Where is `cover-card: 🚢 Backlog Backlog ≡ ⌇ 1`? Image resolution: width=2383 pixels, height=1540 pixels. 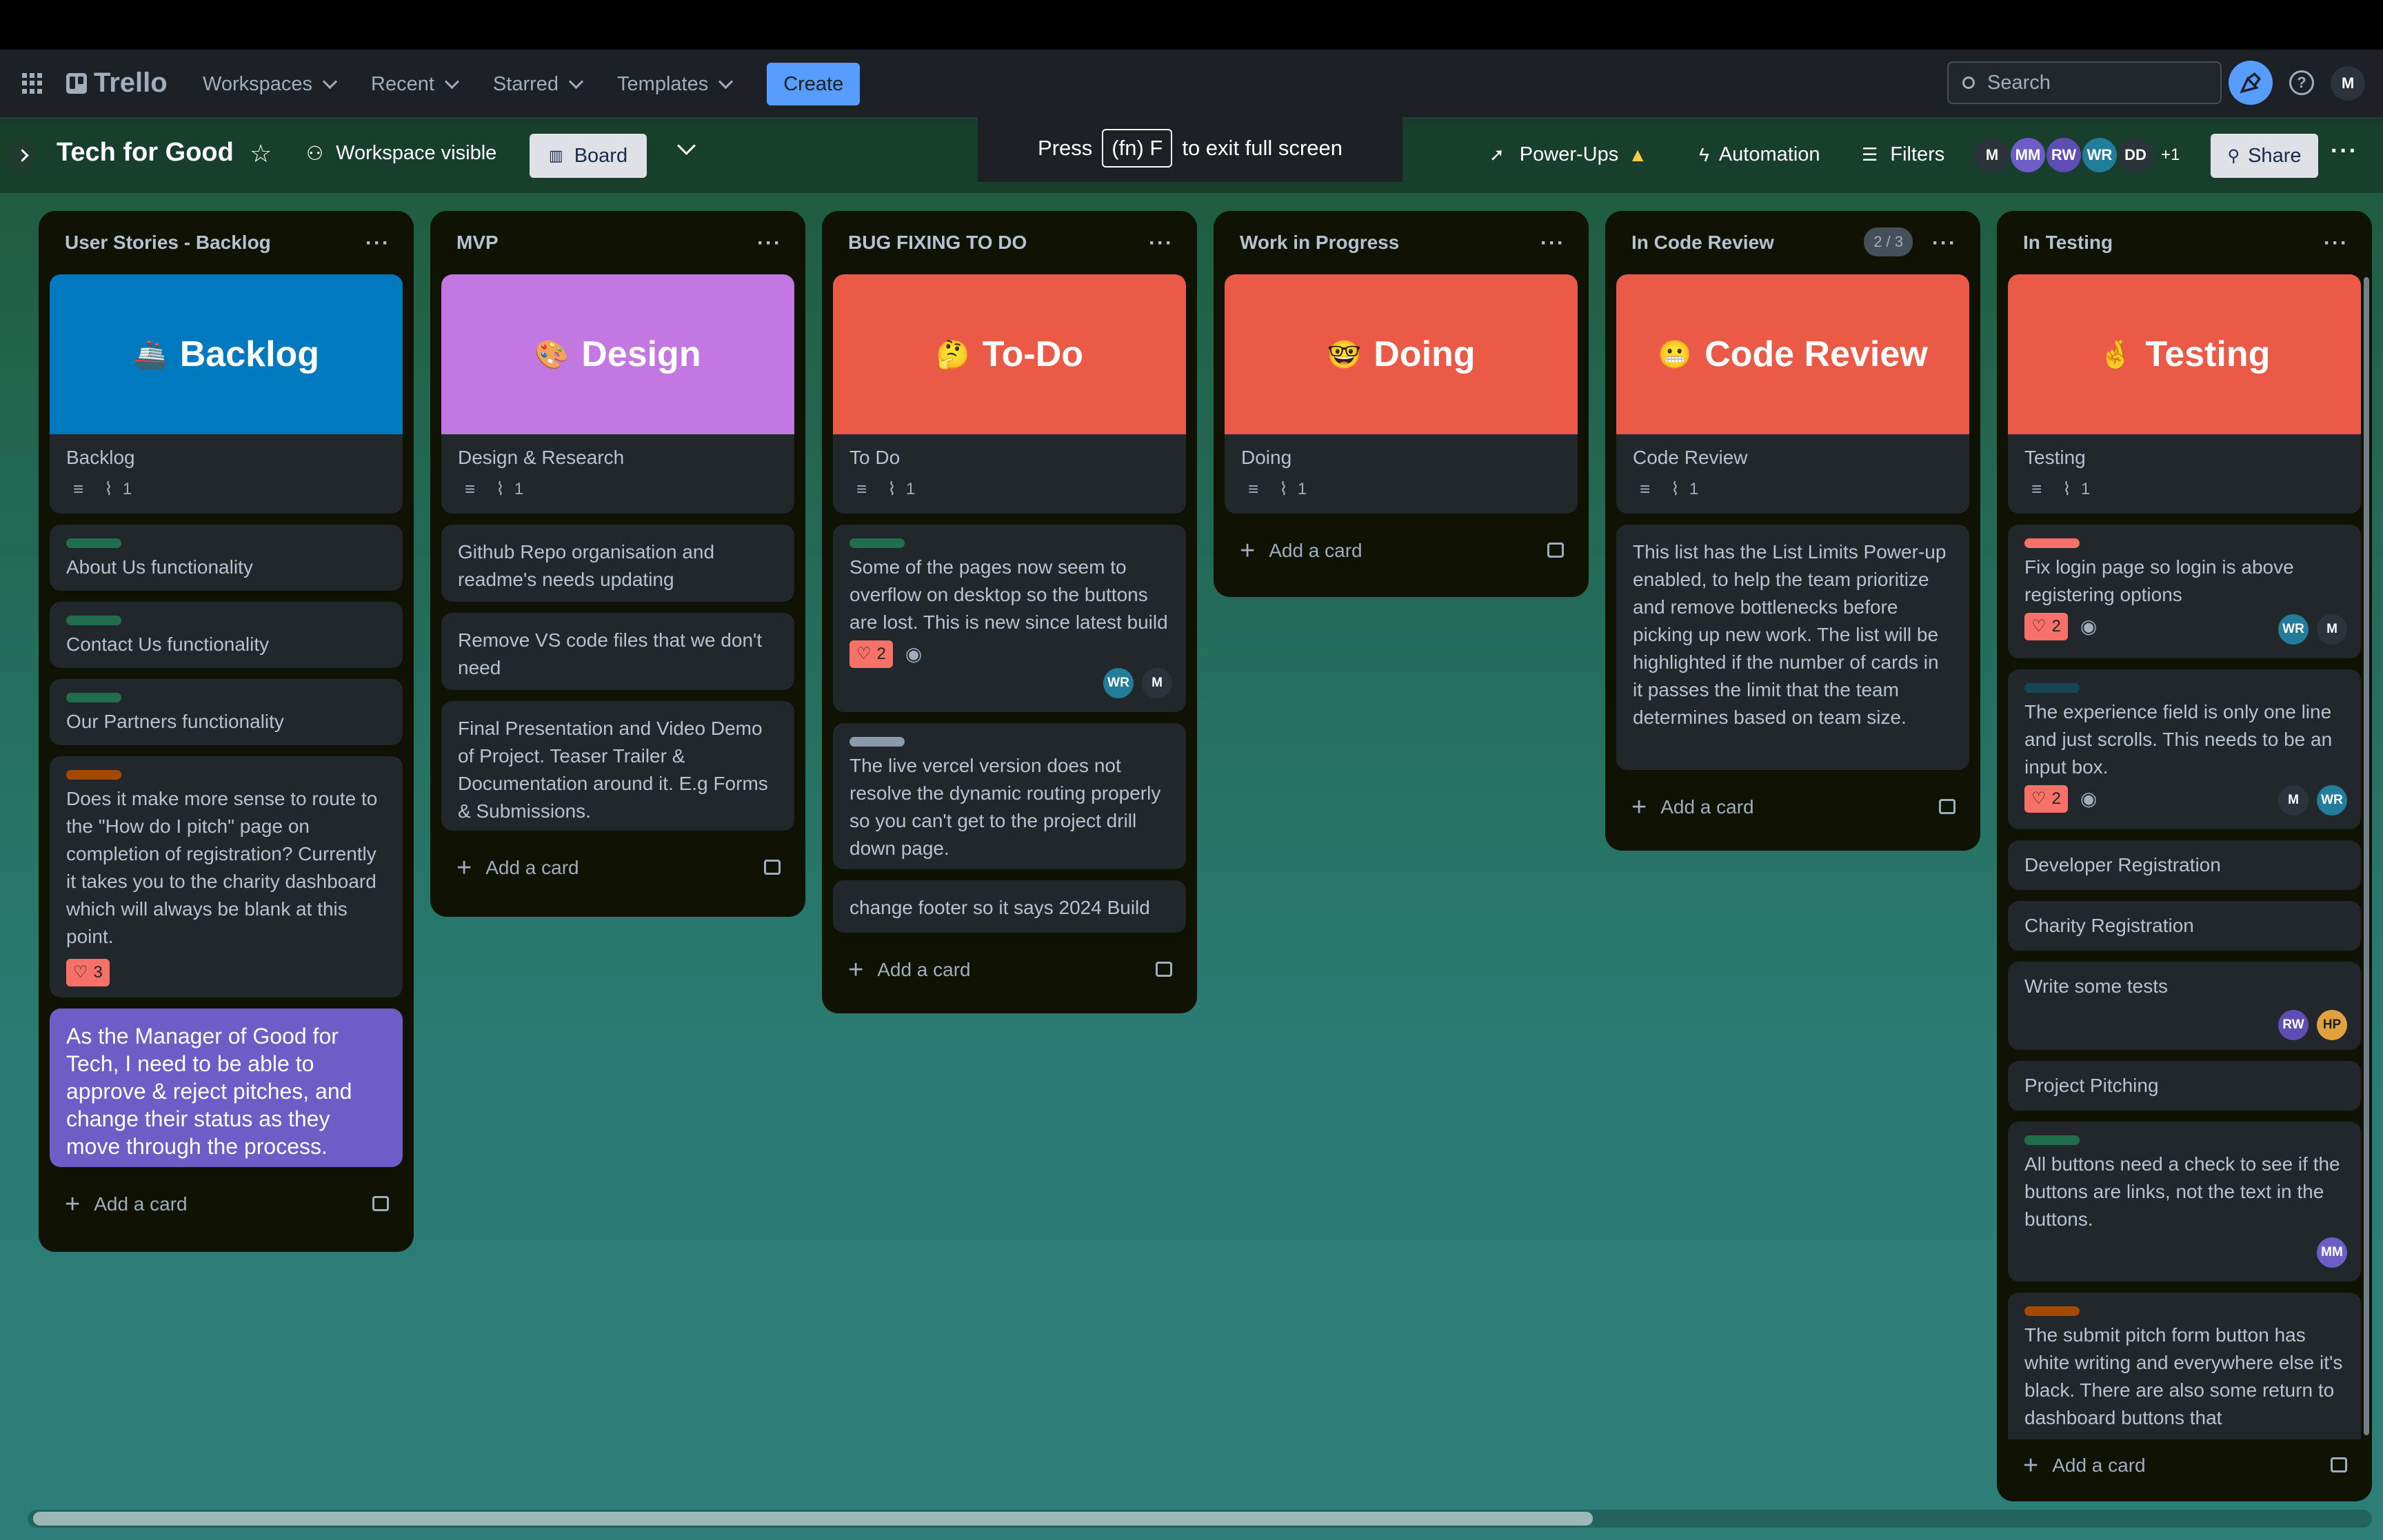
cover-card: 🚢 Backlog Backlog ≡ ⌇ 1 is located at coordinates (226, 394).